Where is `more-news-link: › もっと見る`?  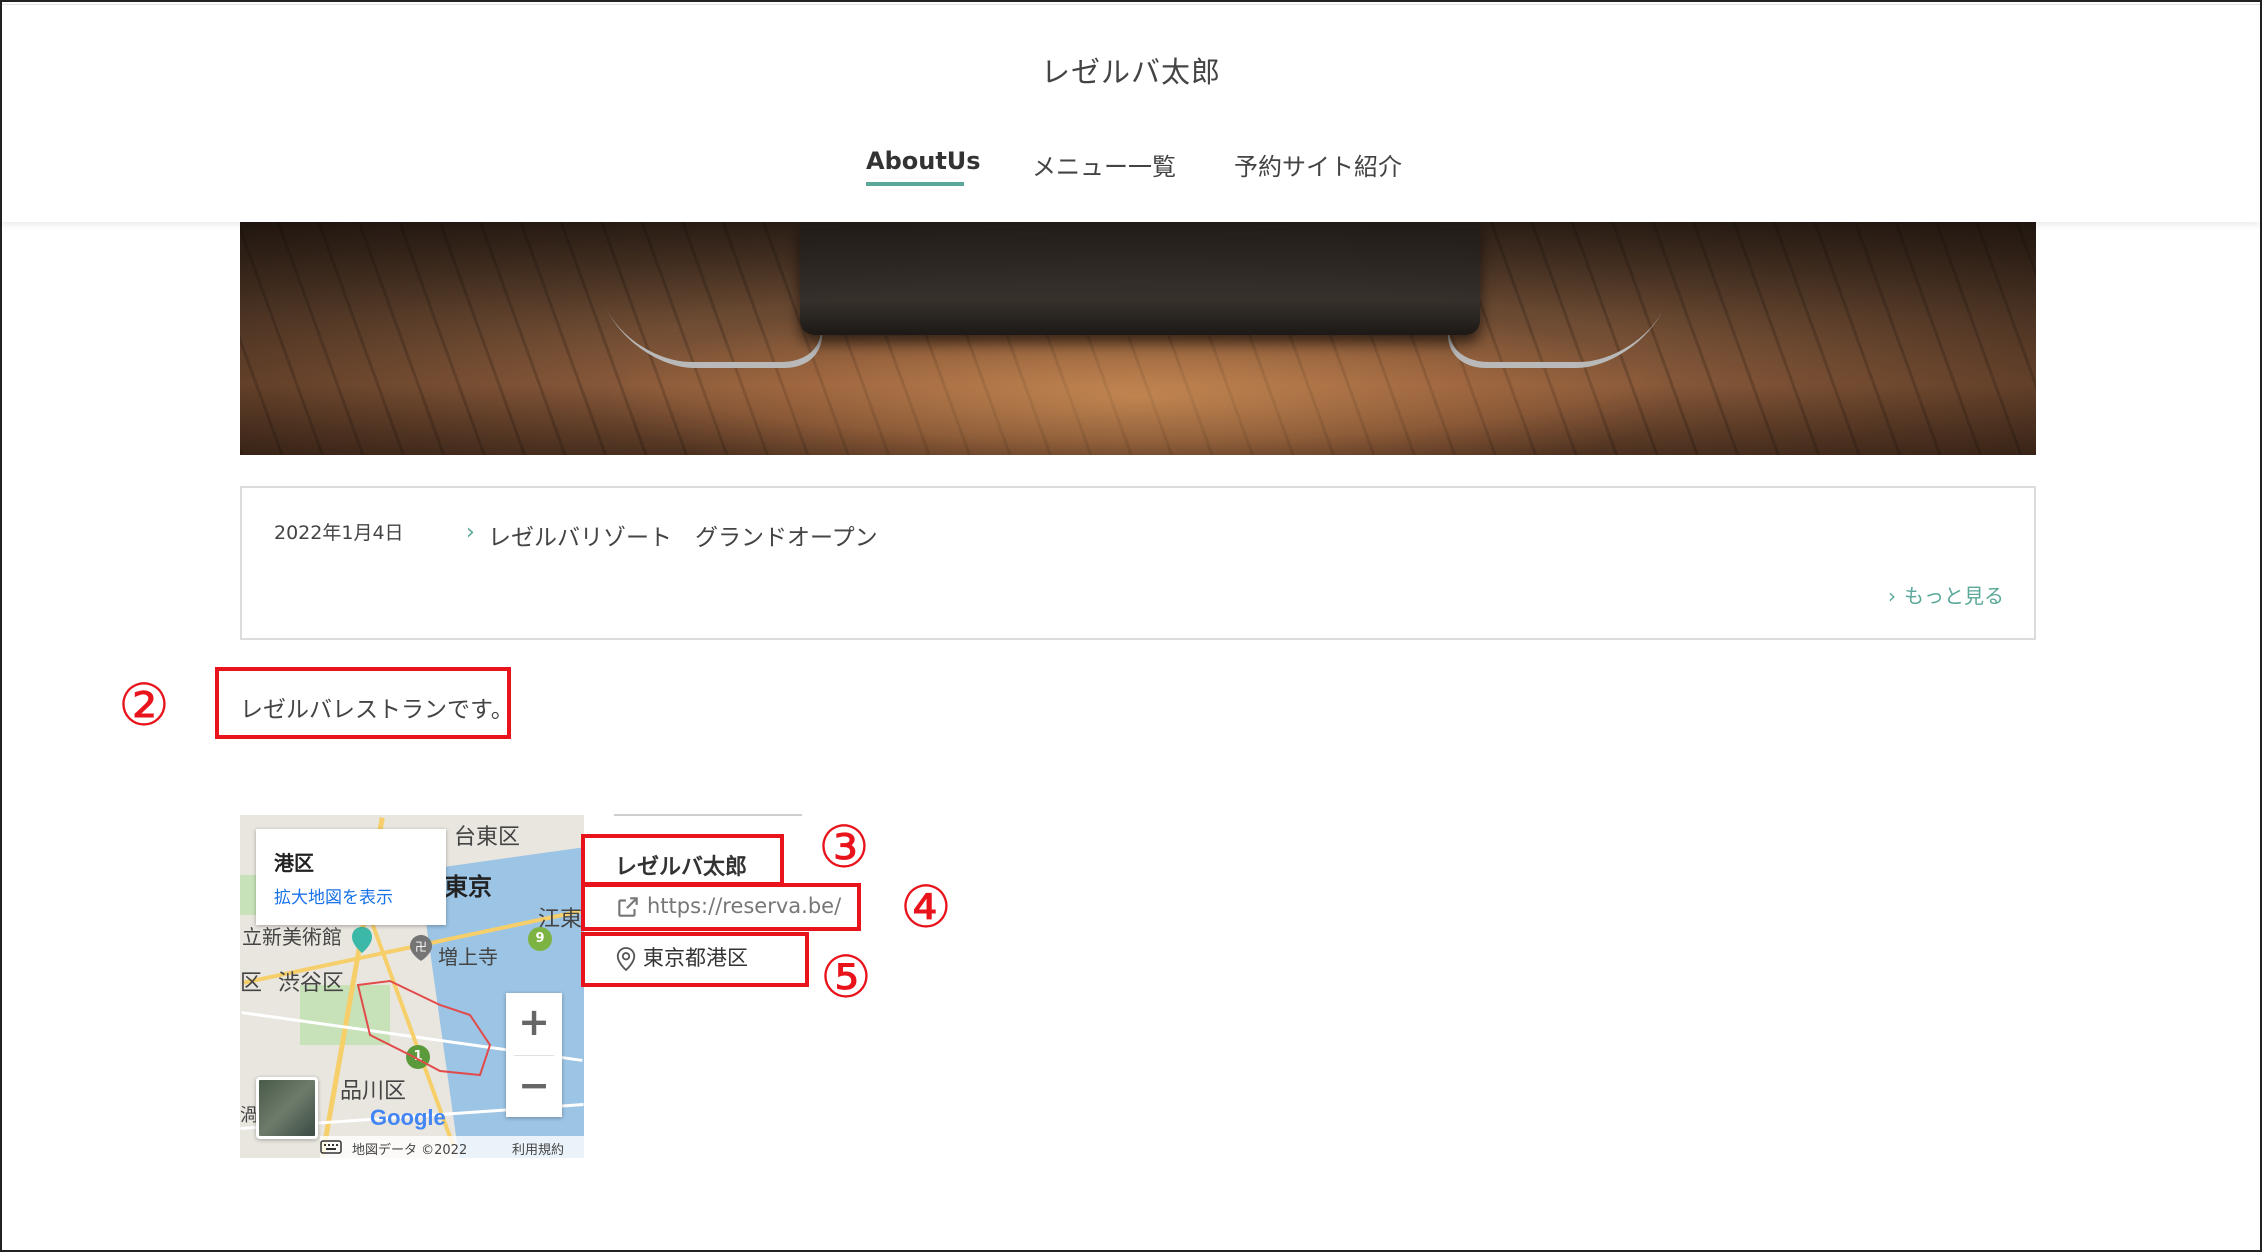 more-news-link: › もっと見る is located at coordinates (1946, 594).